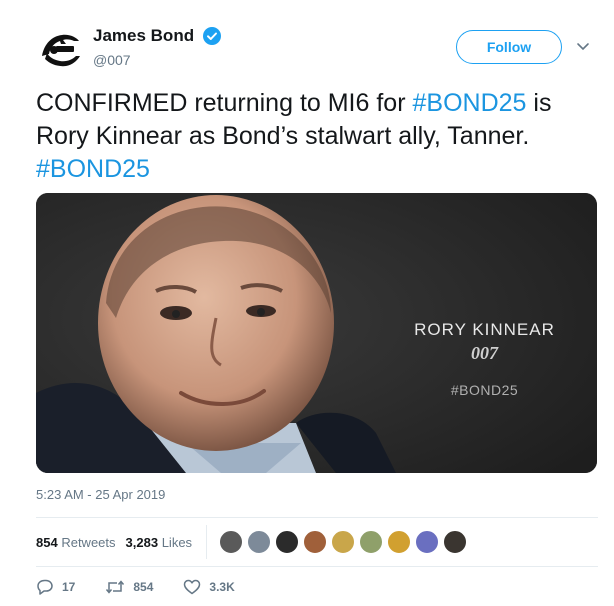  What do you see at coordinates (69, 587) in the screenshot?
I see `reply-count: 17` at bounding box center [69, 587].